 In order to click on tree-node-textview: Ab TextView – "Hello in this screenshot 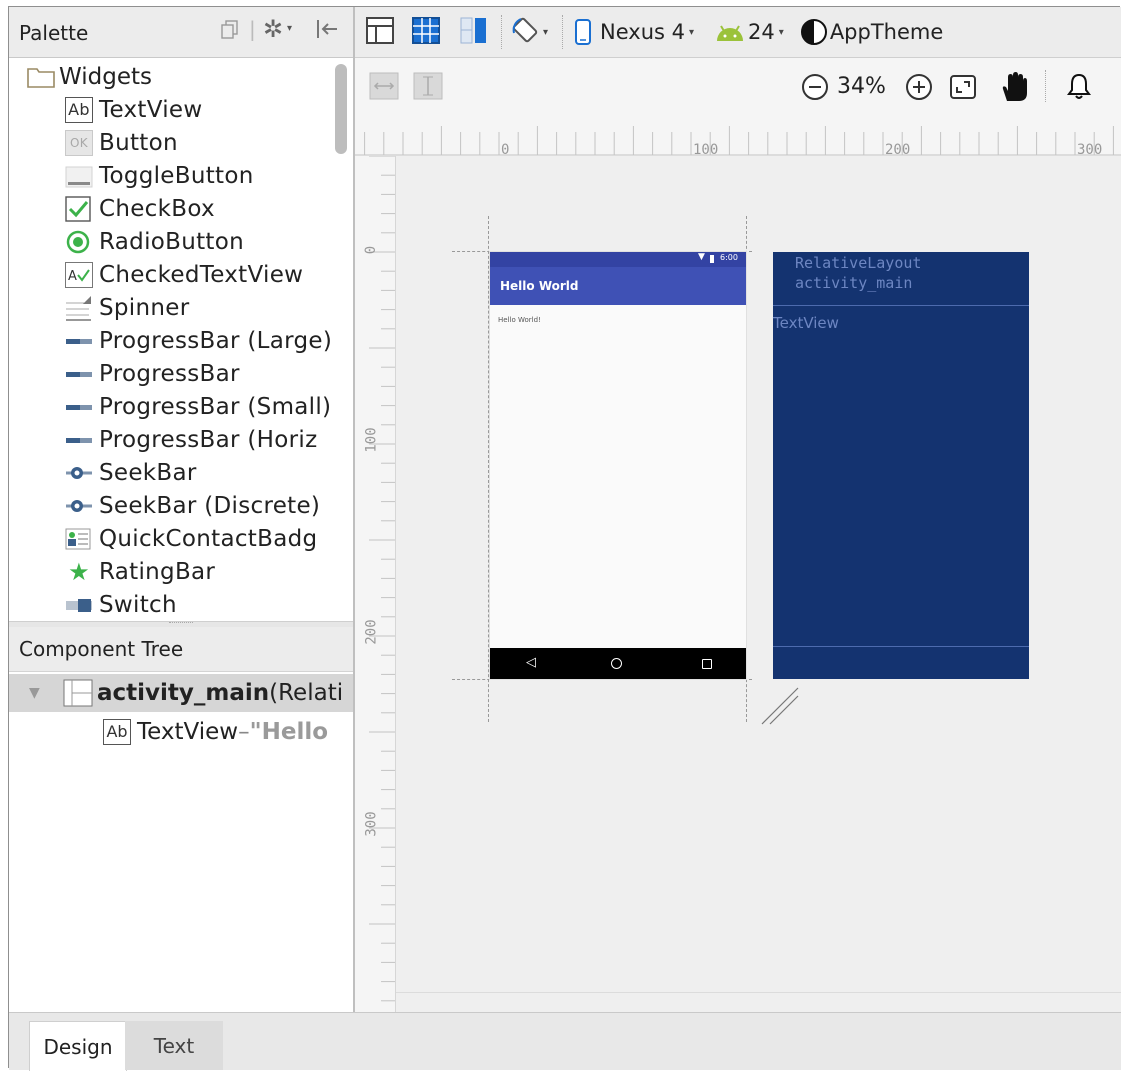, I will do `click(215, 732)`.